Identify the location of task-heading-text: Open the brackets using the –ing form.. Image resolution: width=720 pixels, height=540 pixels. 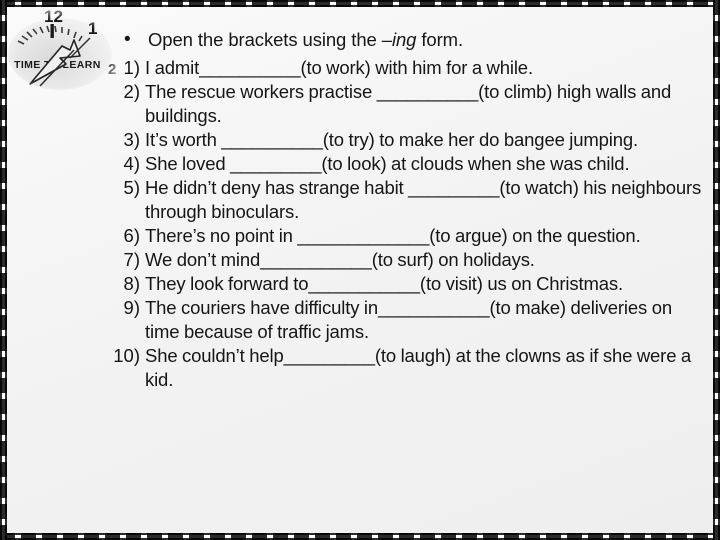
(305, 40).